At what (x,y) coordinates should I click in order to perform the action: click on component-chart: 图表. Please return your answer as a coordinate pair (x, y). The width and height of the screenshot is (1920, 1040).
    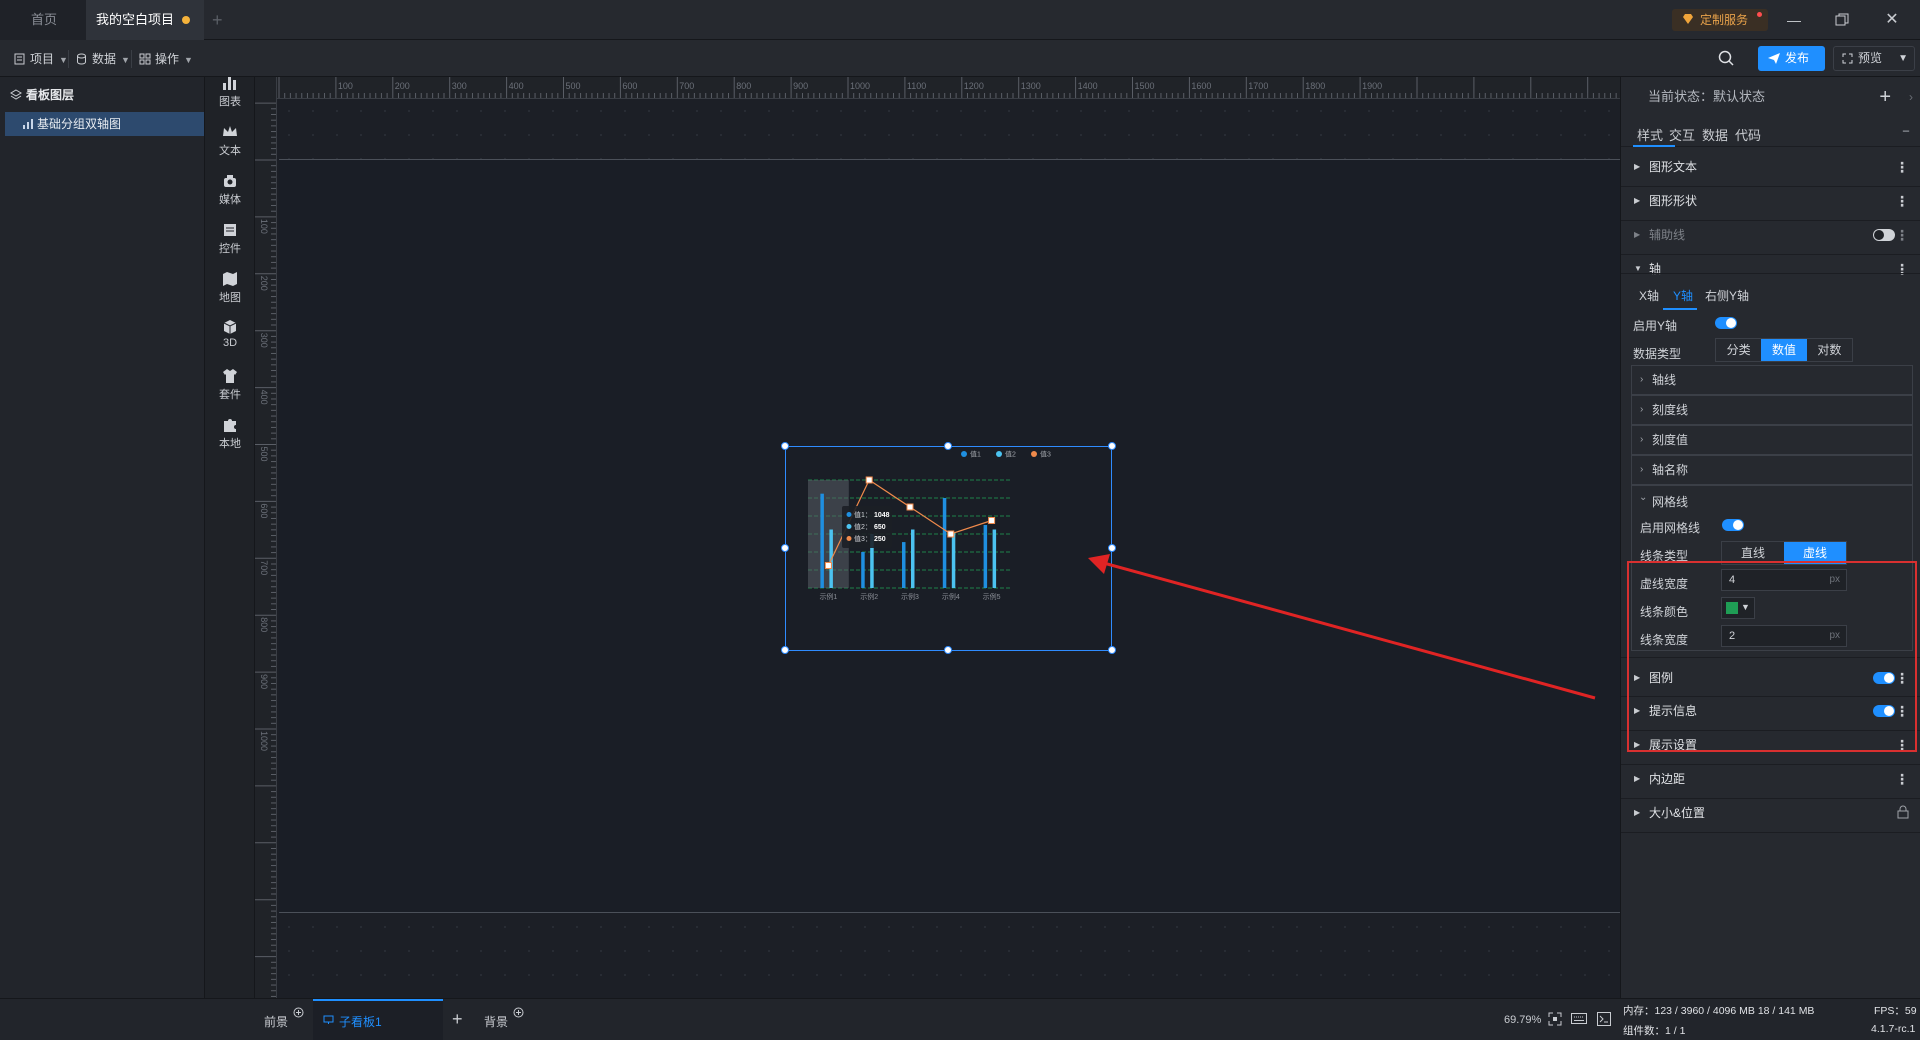
    Looking at the image, I should click on (230, 94).